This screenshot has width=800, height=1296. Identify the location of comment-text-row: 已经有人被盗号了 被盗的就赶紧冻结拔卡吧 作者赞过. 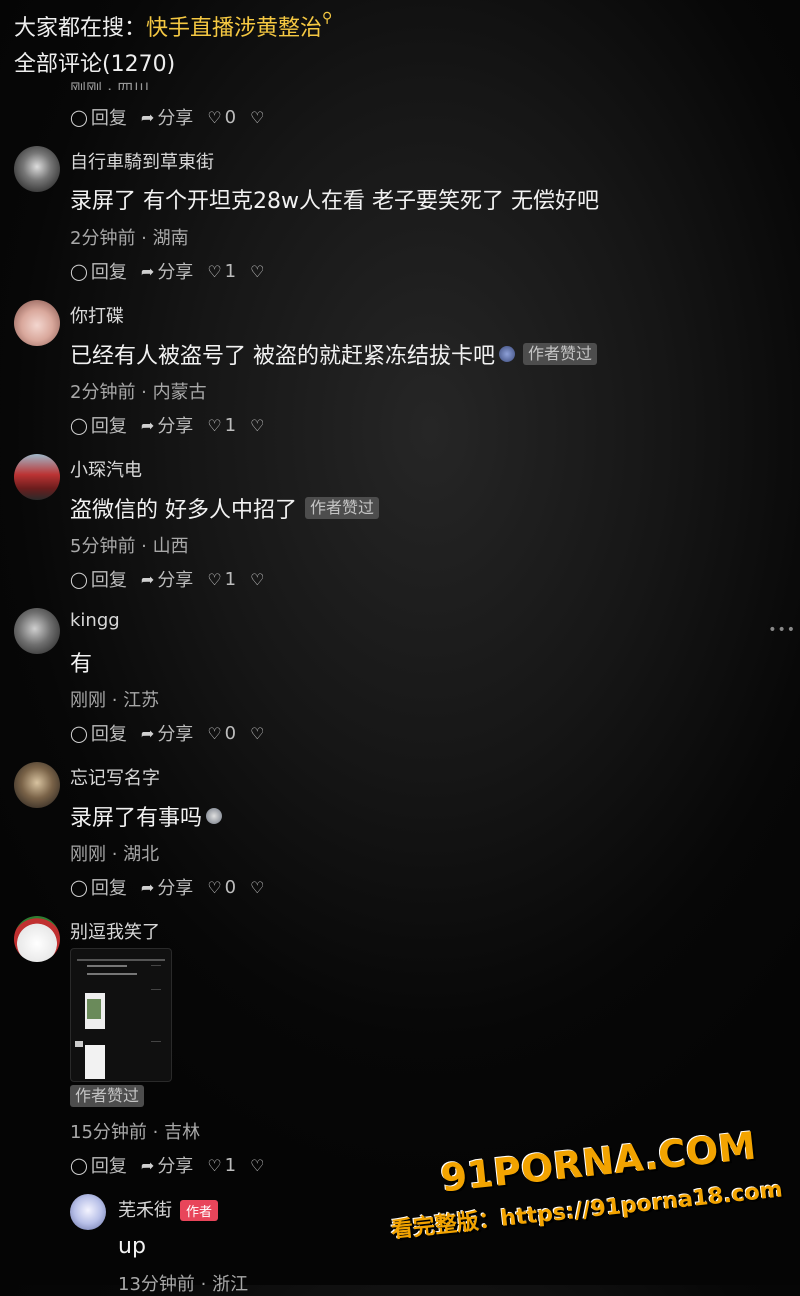
(334, 354).